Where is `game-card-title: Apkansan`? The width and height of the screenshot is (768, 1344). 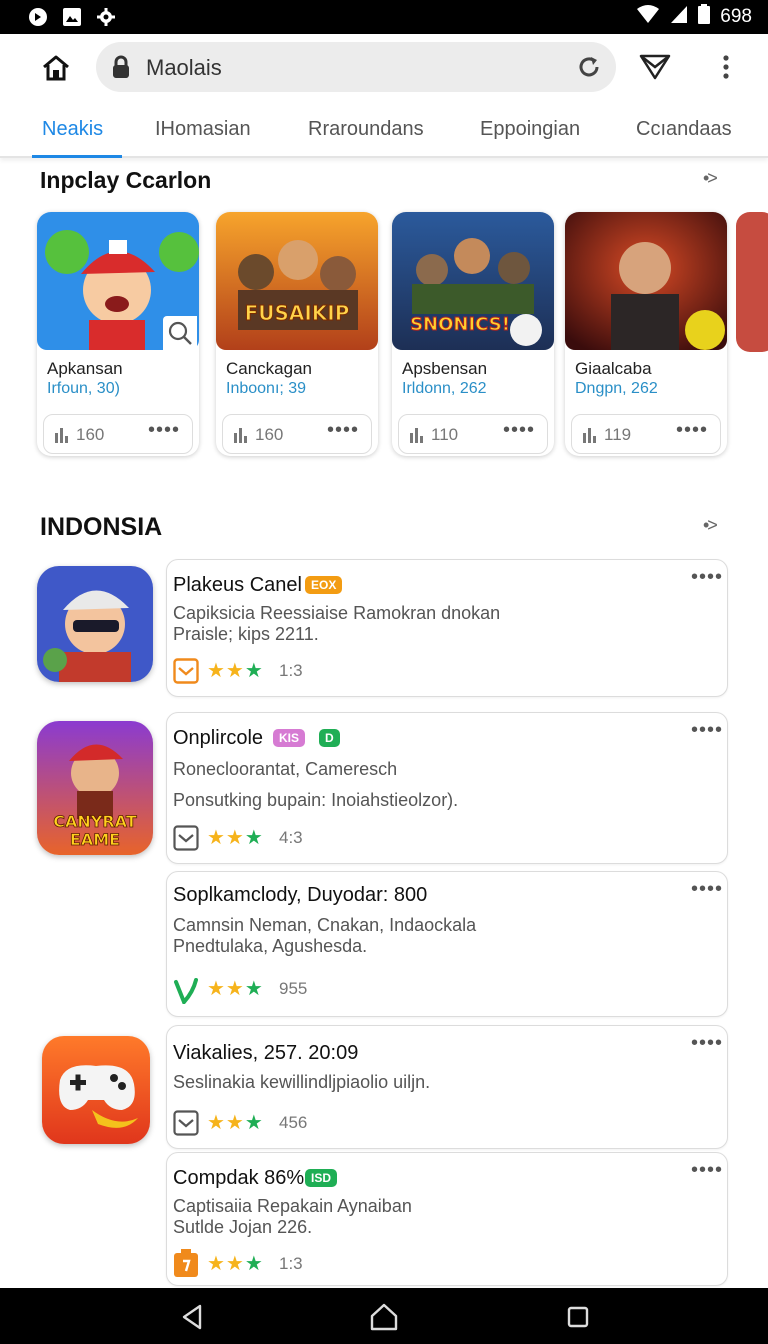
game-card-title: Apkansan is located at coordinates (85, 368).